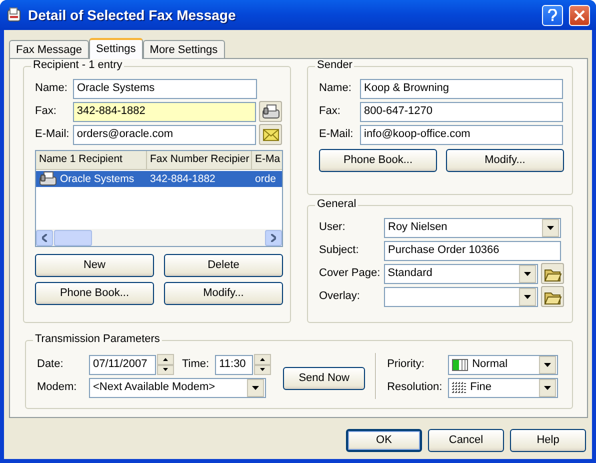  Describe the element at coordinates (183, 179) in the screenshot. I see `list-cell: 342-884-1882` at that location.